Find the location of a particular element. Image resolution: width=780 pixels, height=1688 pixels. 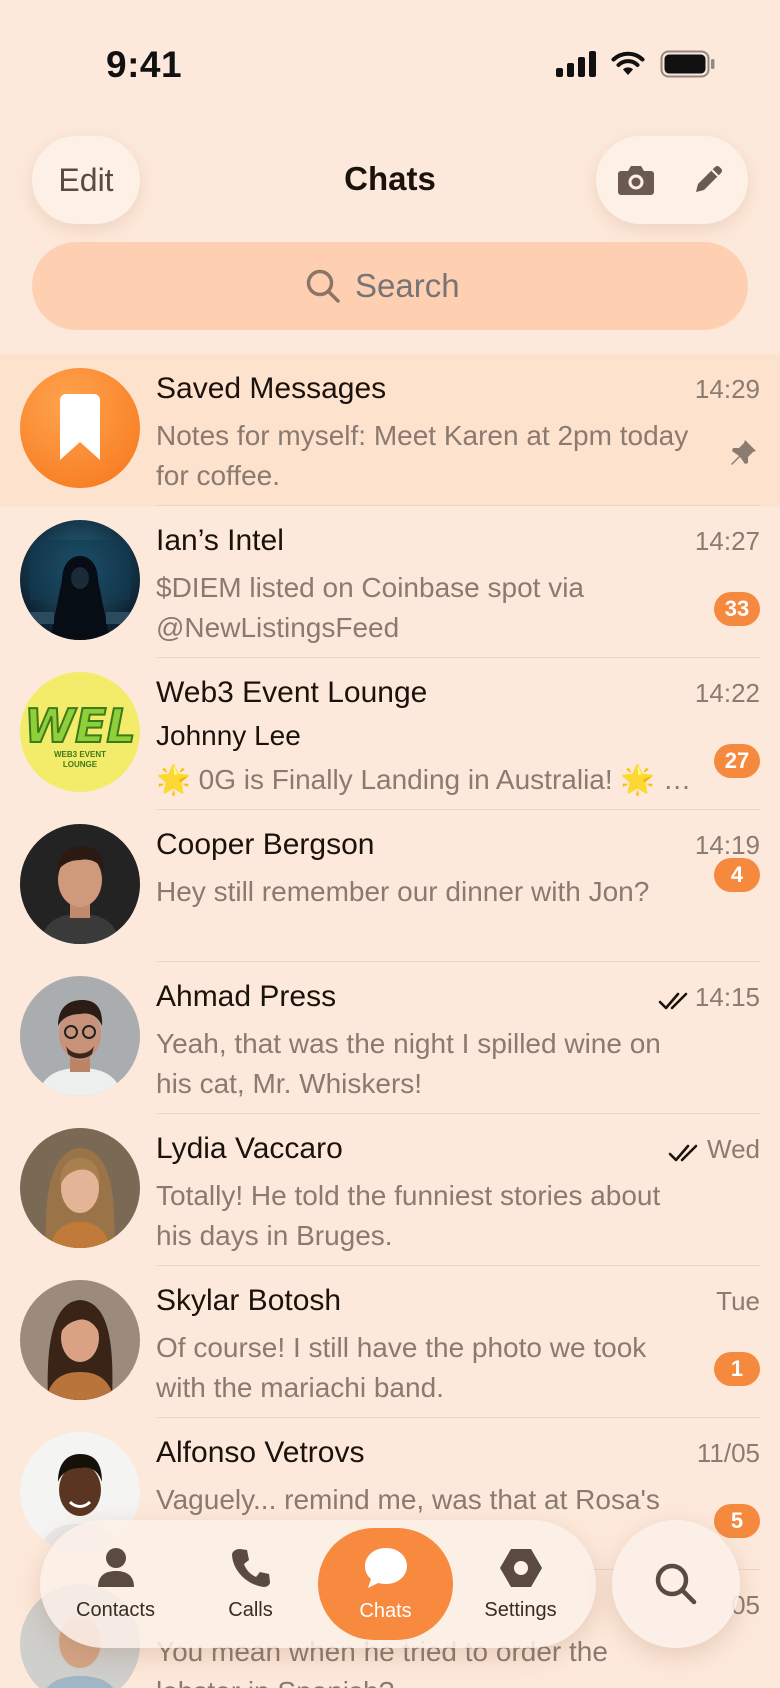

chat-name: Lydia Vaccaro is located at coordinates (249, 1148).